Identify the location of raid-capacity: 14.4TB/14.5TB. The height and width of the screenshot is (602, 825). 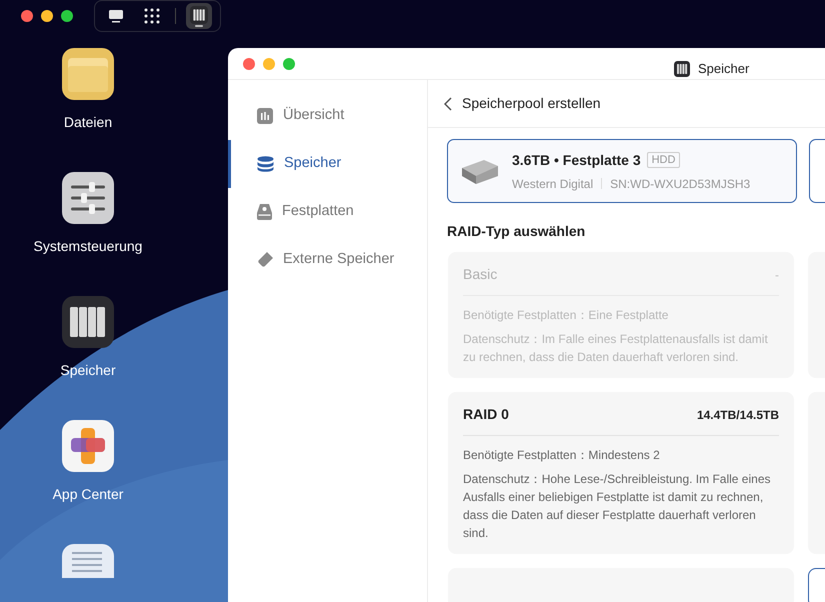
(737, 415).